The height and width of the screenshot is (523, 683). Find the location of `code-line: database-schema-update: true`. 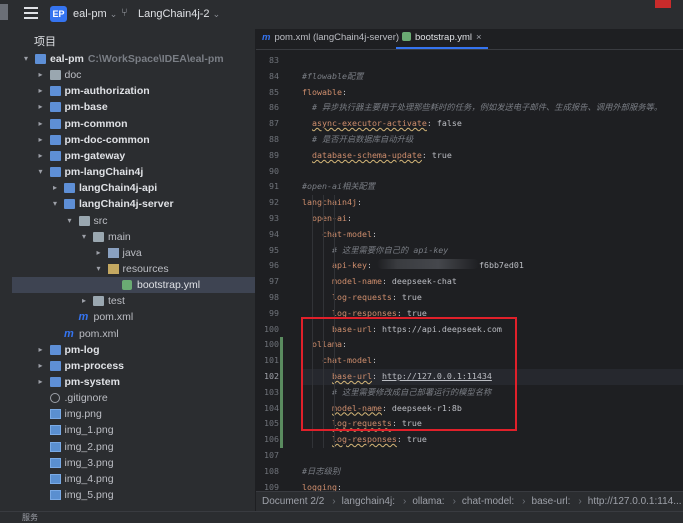

code-line: database-schema-update: true is located at coordinates (377, 156).